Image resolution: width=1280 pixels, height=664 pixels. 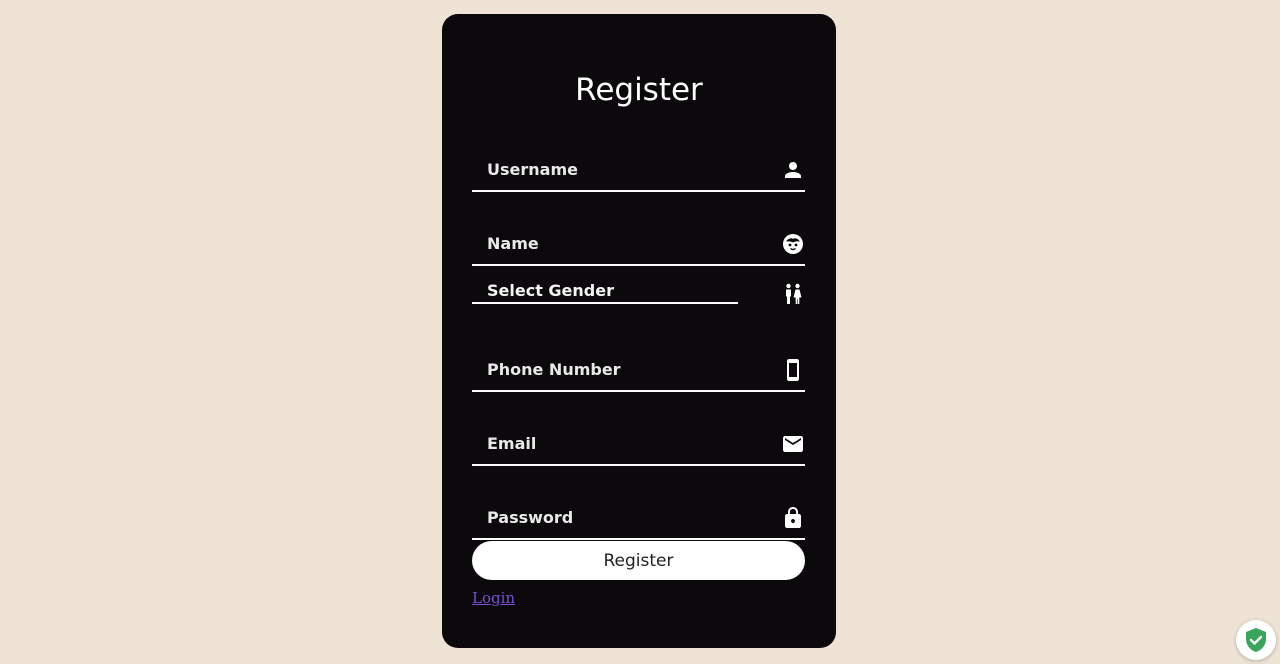 What do you see at coordinates (493, 598) in the screenshot?
I see `login-link: Login` at bounding box center [493, 598].